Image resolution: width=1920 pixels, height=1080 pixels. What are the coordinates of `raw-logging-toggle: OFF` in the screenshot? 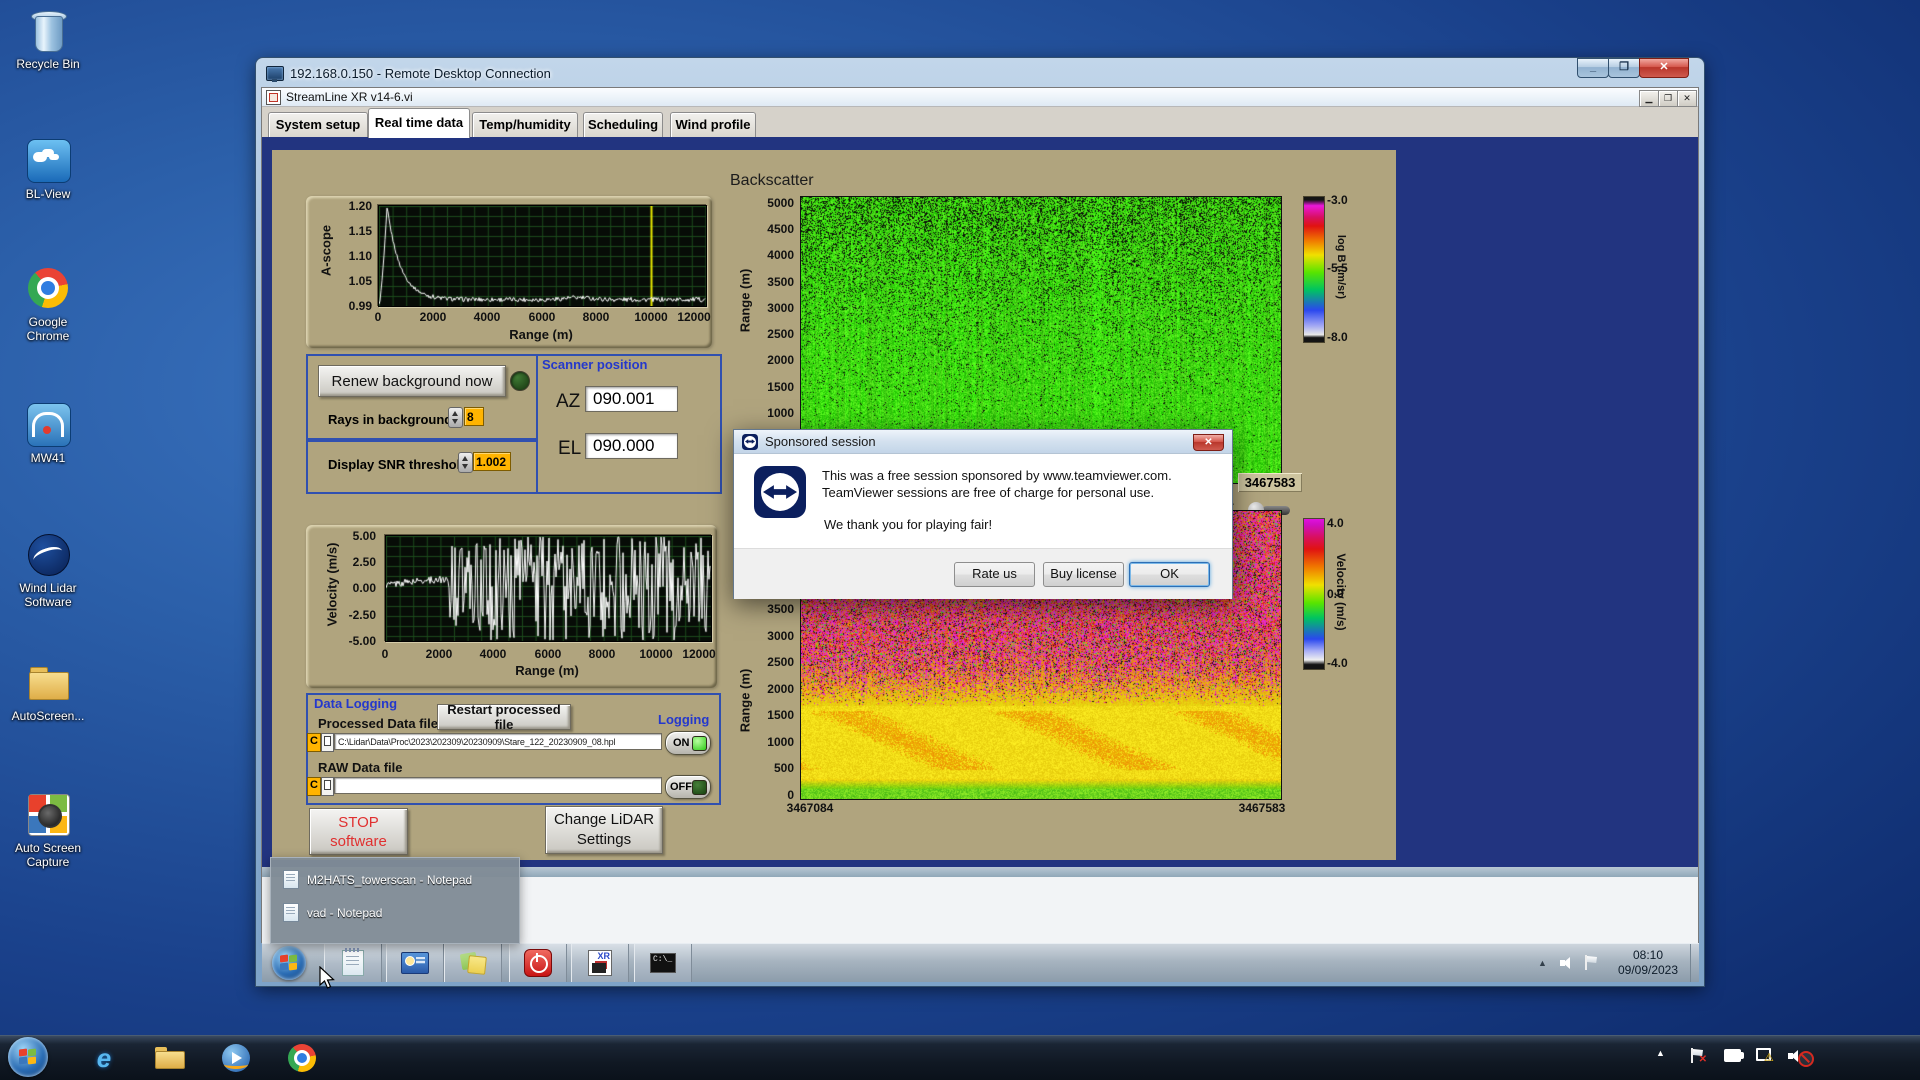 It's located at (688, 787).